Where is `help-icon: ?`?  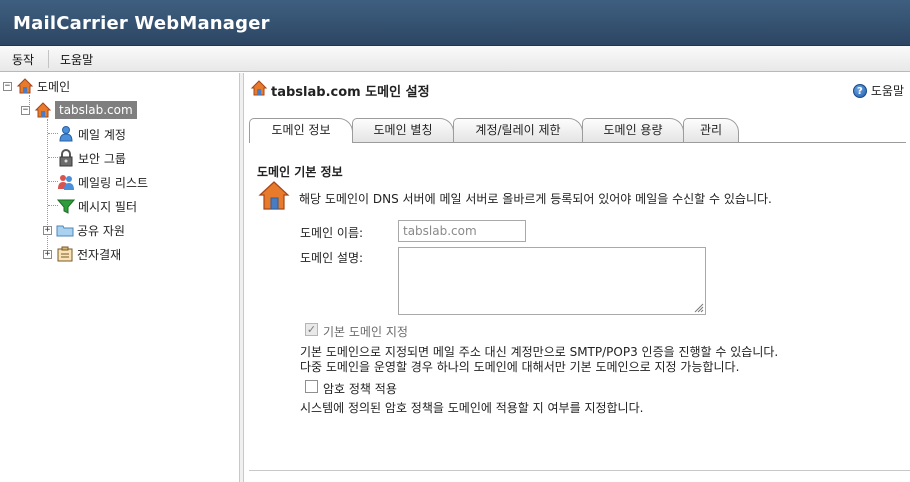 help-icon: ? is located at coordinates (859, 90).